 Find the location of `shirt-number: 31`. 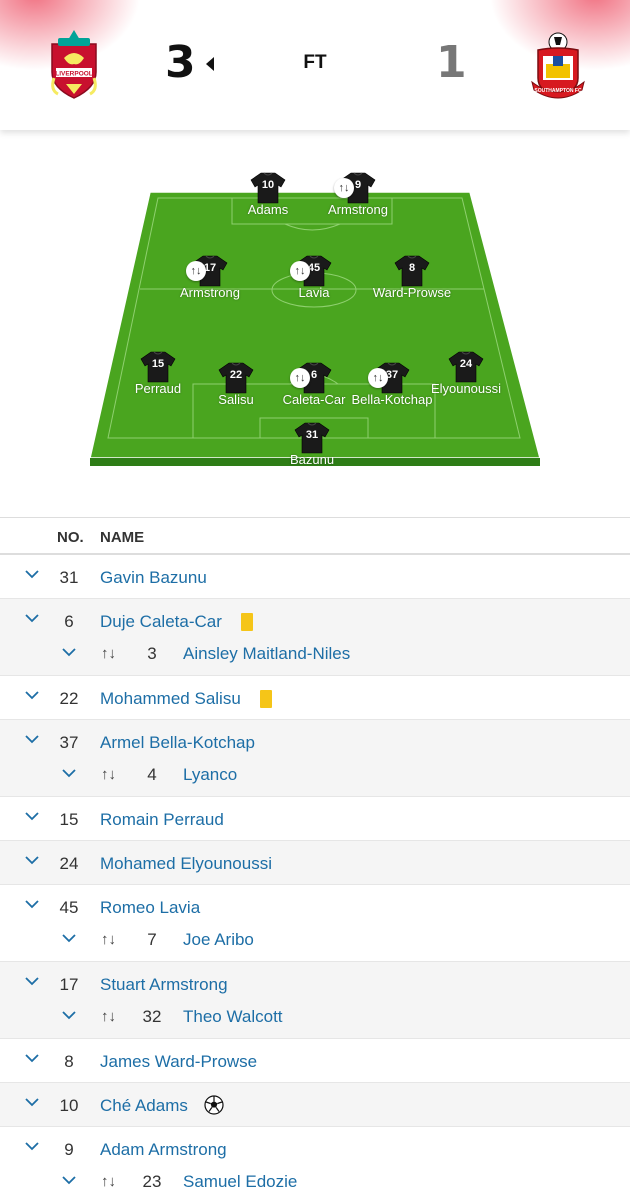

shirt-number: 31 is located at coordinates (312, 435).